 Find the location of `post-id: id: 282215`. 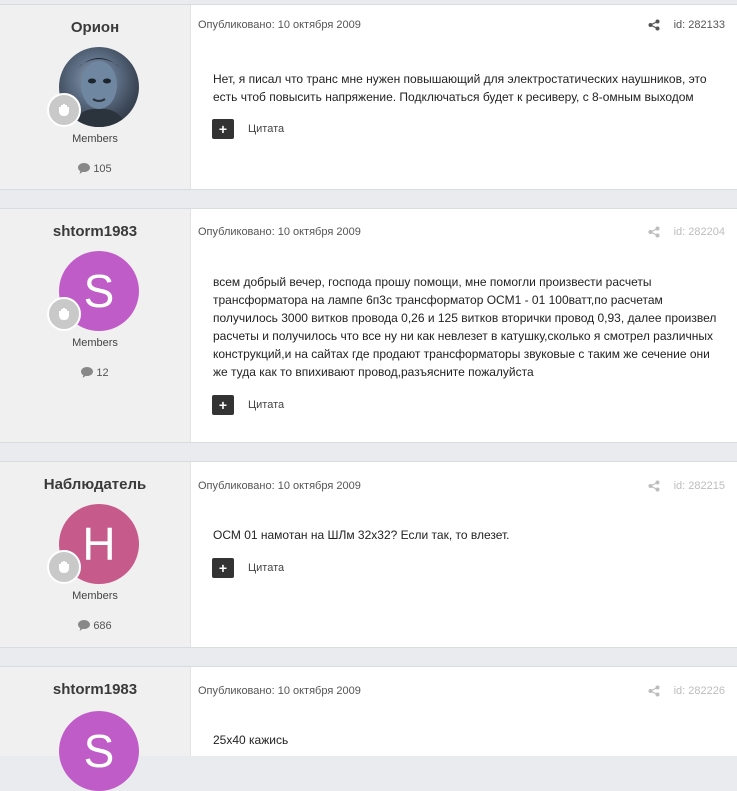

post-id: id: 282215 is located at coordinates (699, 486).